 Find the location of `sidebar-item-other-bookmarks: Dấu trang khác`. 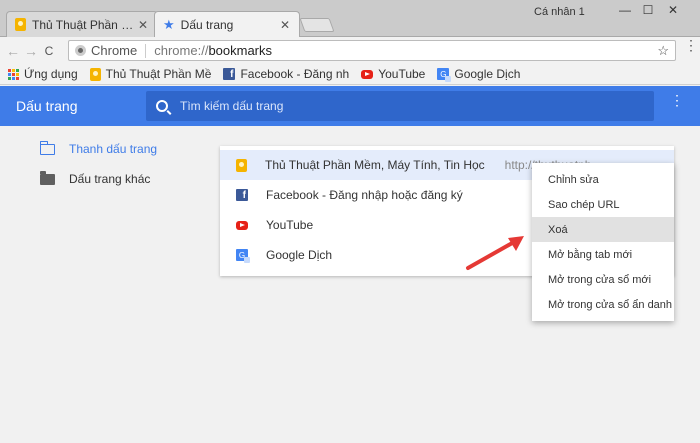

sidebar-item-other-bookmarks: Dấu trang khác is located at coordinates (95, 178).